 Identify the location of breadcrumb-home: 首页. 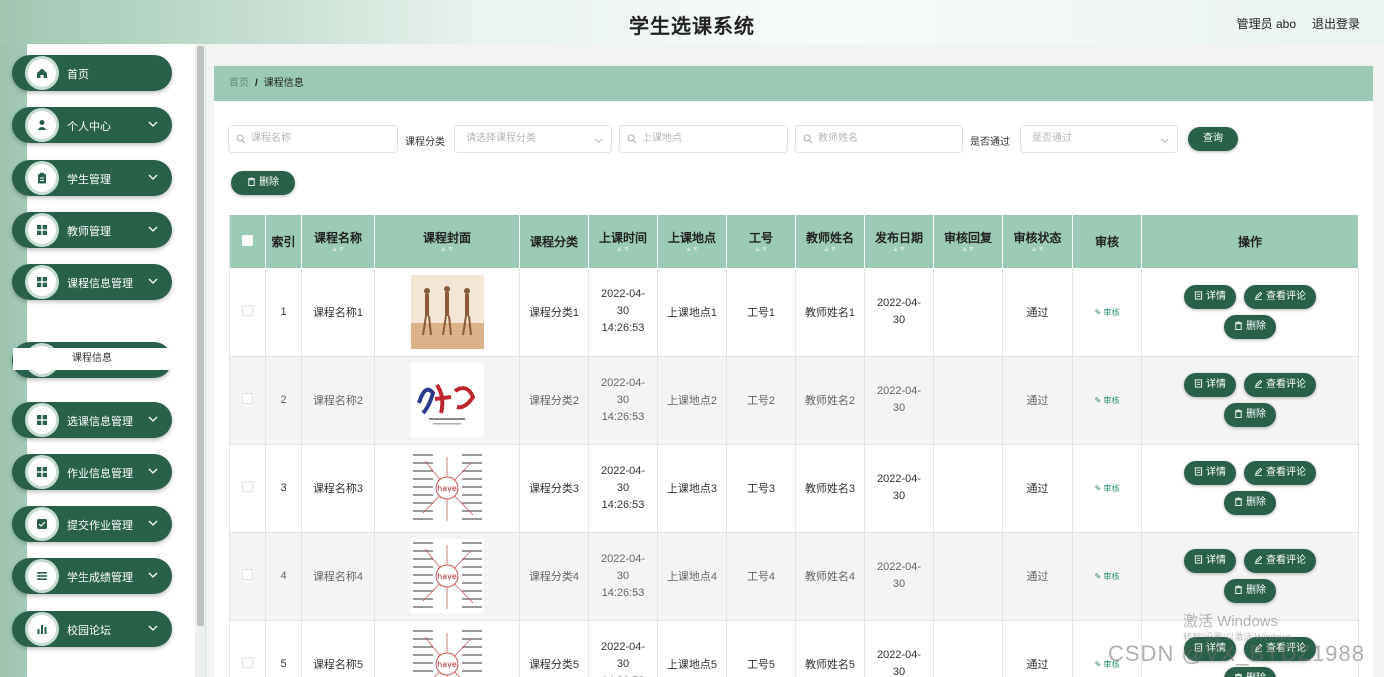
(239, 83).